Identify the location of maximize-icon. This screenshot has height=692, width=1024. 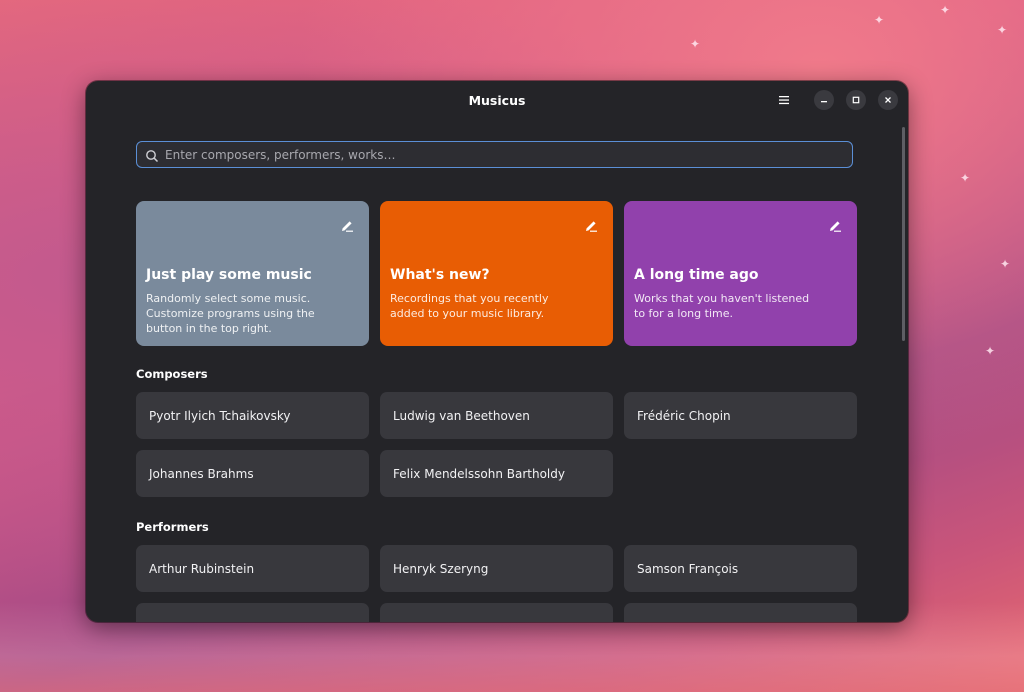
(856, 100).